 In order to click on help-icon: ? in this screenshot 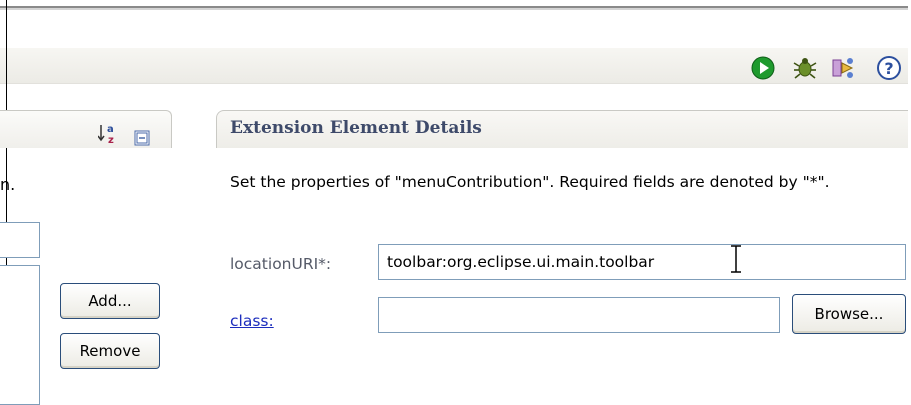, I will do `click(889, 68)`.